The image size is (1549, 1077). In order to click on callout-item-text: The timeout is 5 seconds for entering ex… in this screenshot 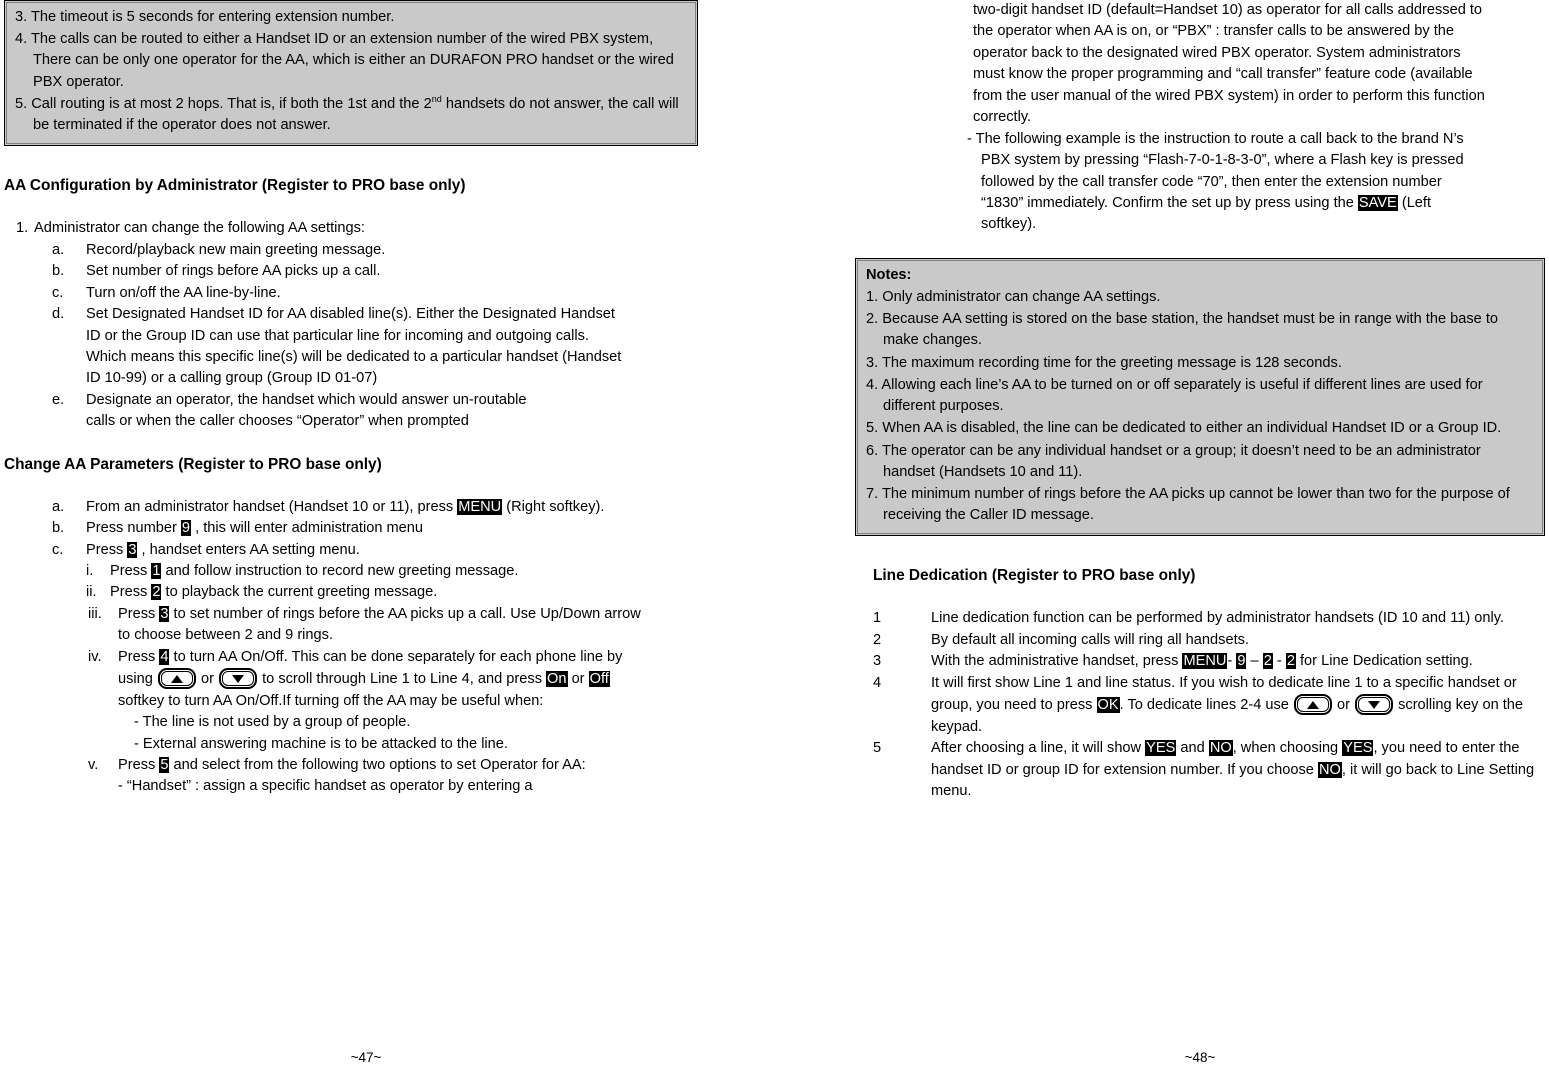, I will do `click(212, 17)`.